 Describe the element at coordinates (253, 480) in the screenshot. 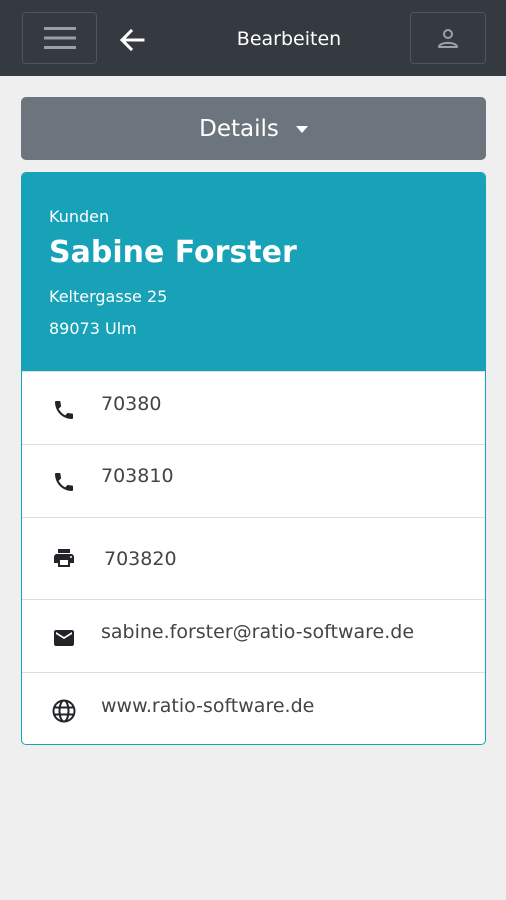

I see `contact-row-phone-2: 703810` at that location.